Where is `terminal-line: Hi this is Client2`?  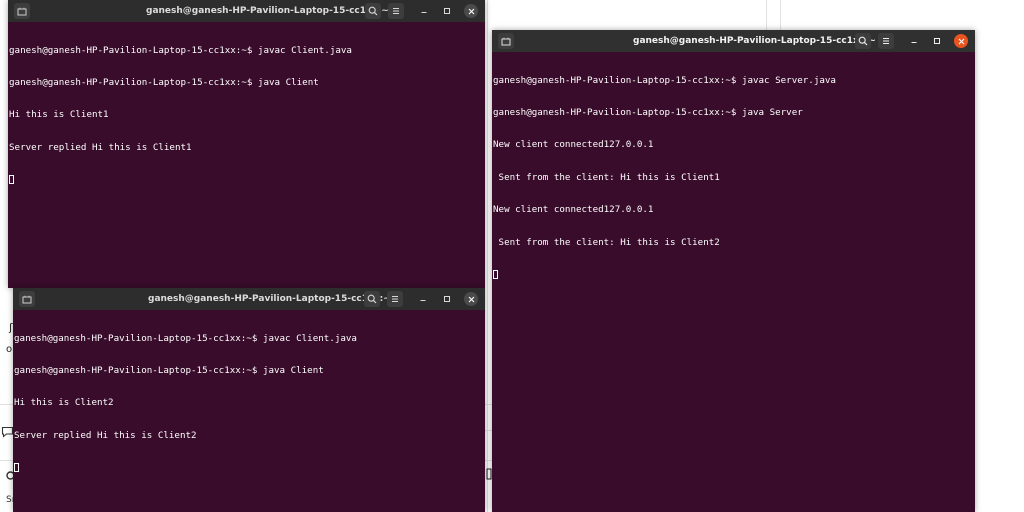
terminal-line: Hi this is Client2 is located at coordinates (64, 403).